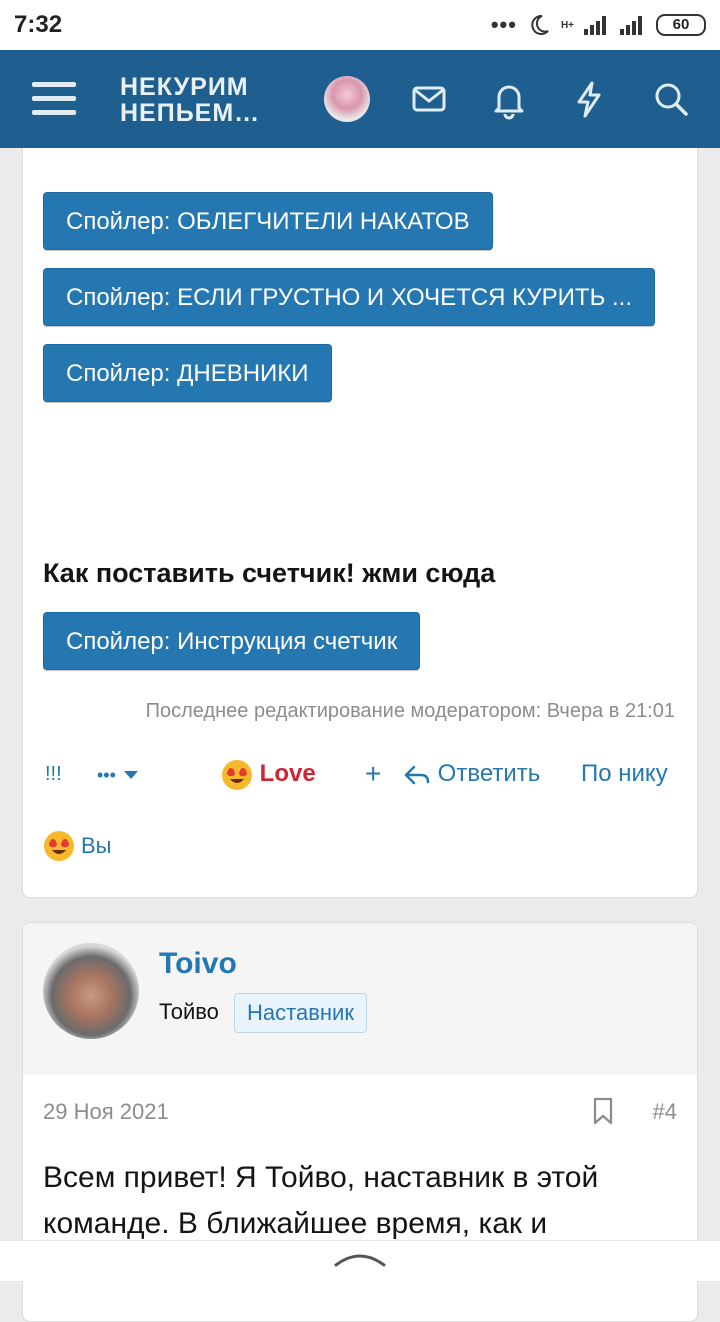 The height and width of the screenshot is (1322, 720). What do you see at coordinates (624, 774) in the screenshot?
I see `by-nick-button: По нику` at bounding box center [624, 774].